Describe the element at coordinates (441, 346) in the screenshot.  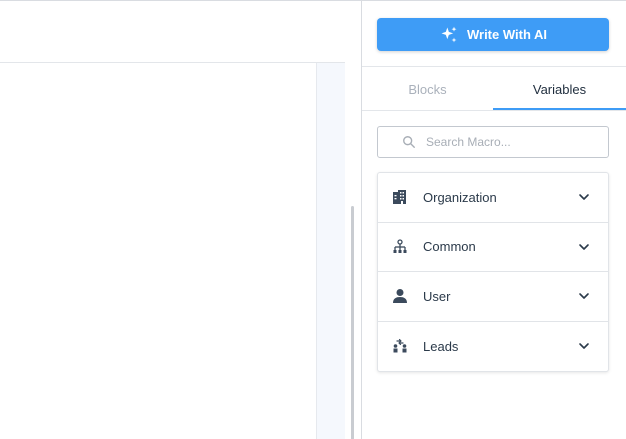
I see `variable-group-label: Leads` at that location.